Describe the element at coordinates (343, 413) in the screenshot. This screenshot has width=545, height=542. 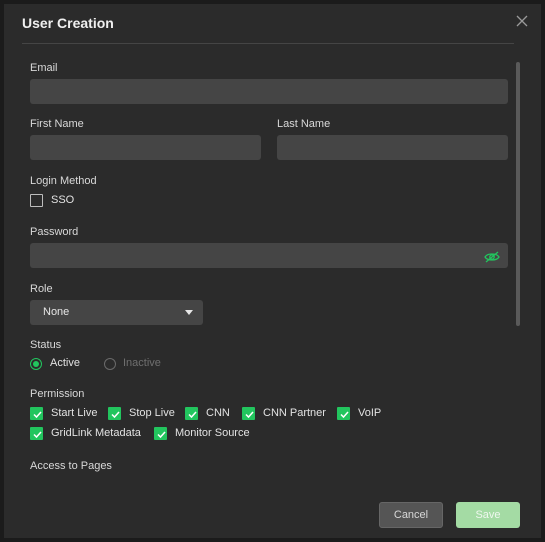
I see `permission-voip-checkbox` at that location.